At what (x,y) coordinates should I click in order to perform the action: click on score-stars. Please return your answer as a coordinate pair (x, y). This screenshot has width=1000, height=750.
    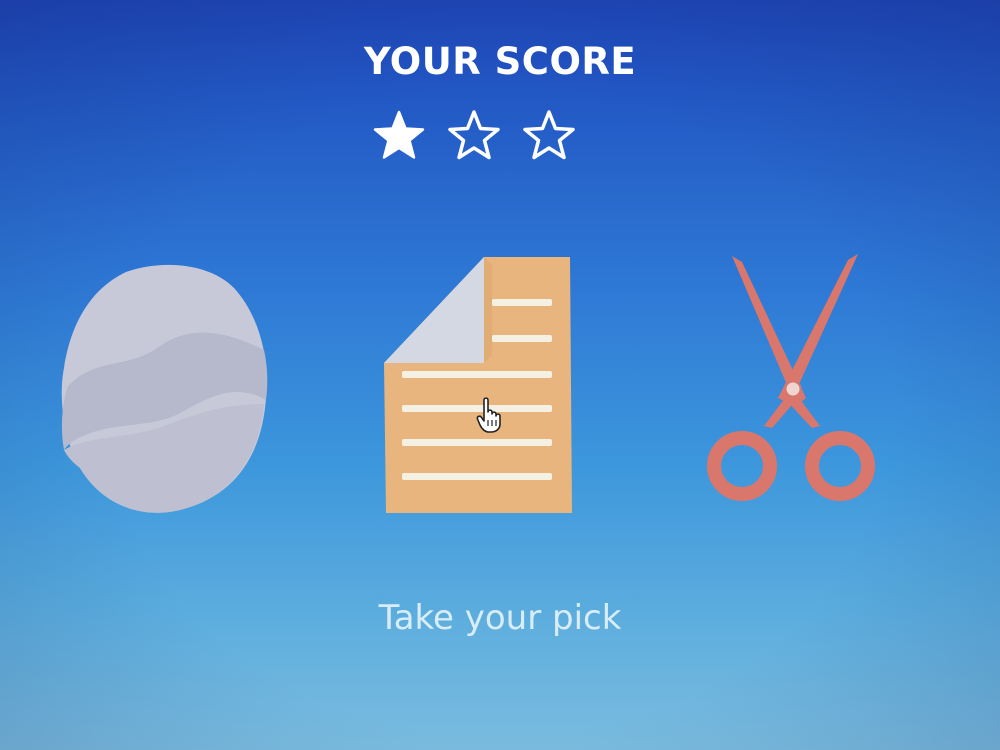
    Looking at the image, I should click on (474, 137).